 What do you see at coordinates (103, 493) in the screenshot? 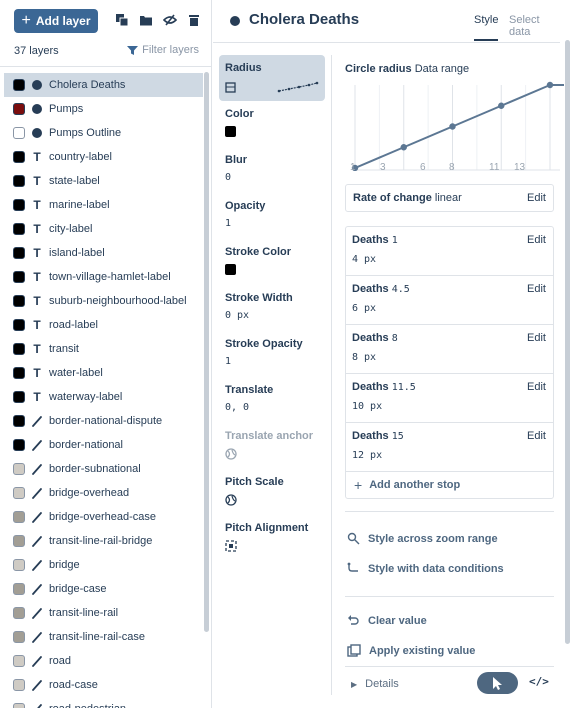
I see `layer-row: bridge-overhead` at bounding box center [103, 493].